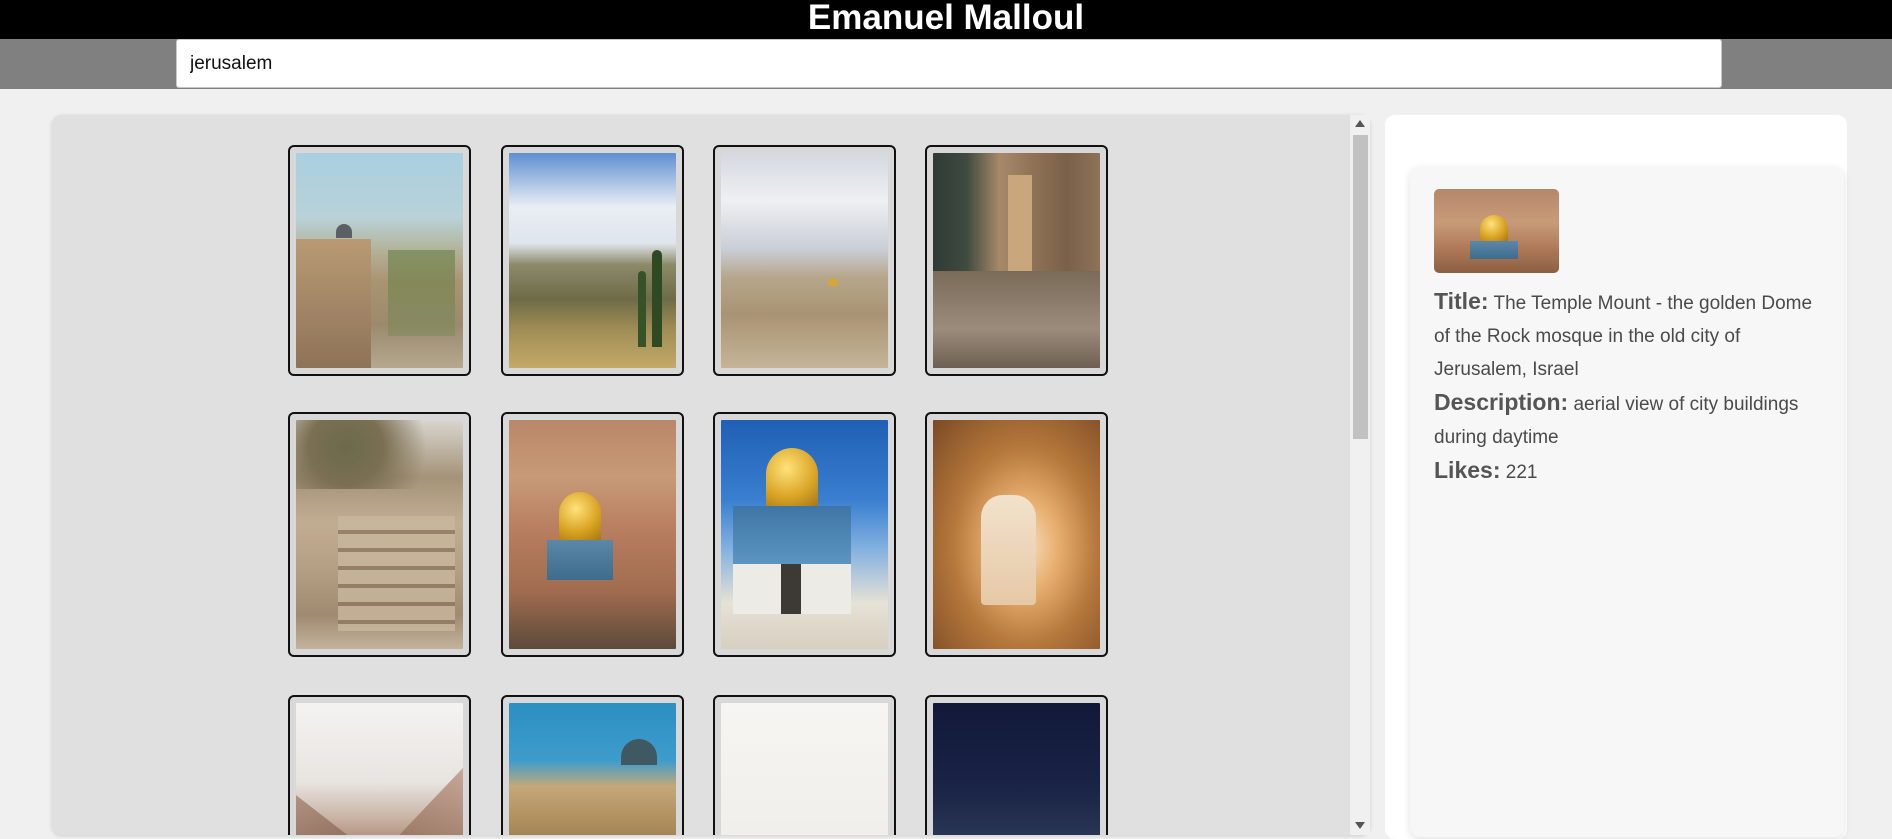  I want to click on jerusalem-panorama-cypress-photo, so click(592, 260).